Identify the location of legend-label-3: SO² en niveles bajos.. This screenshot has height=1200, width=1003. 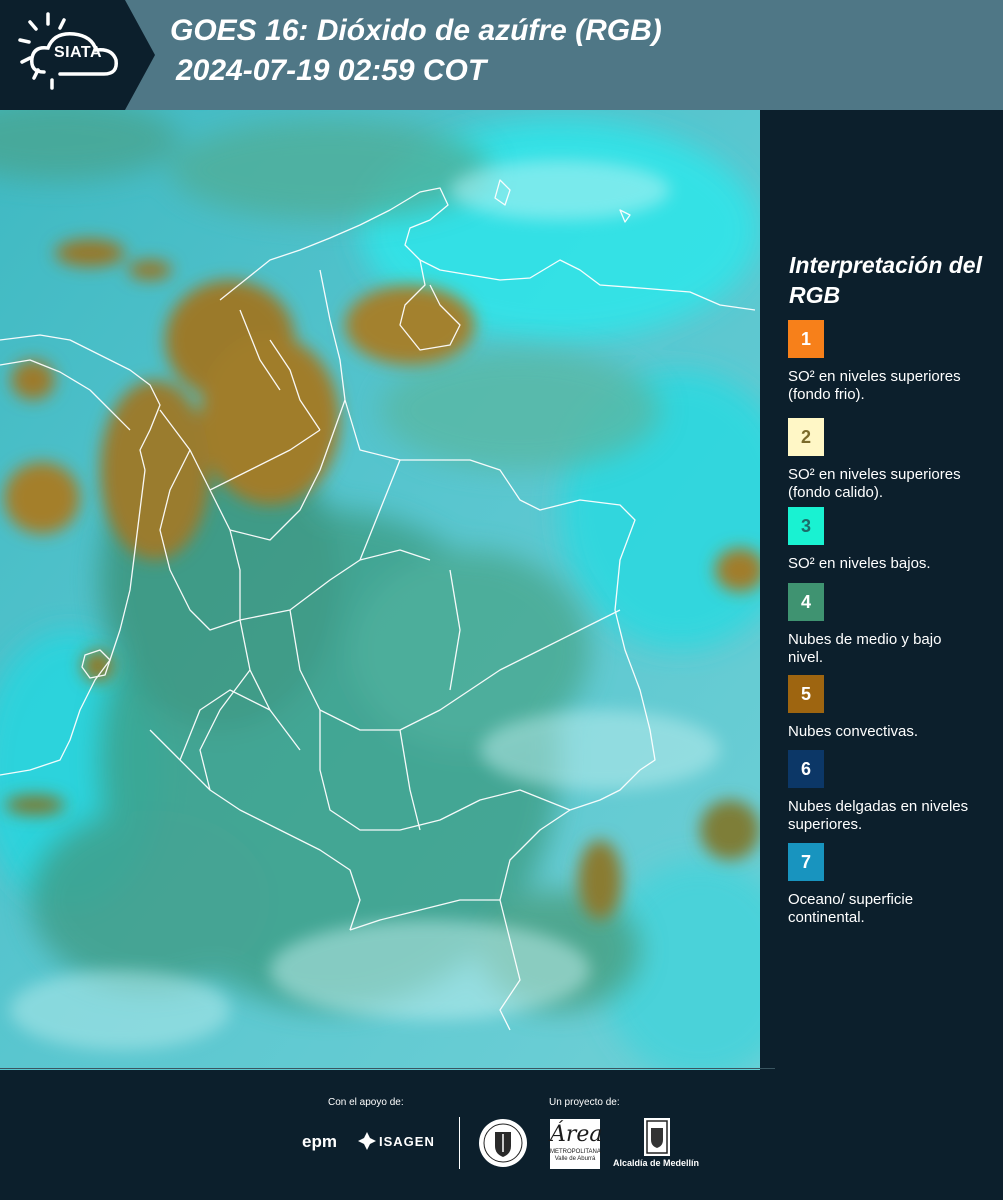
(859, 563).